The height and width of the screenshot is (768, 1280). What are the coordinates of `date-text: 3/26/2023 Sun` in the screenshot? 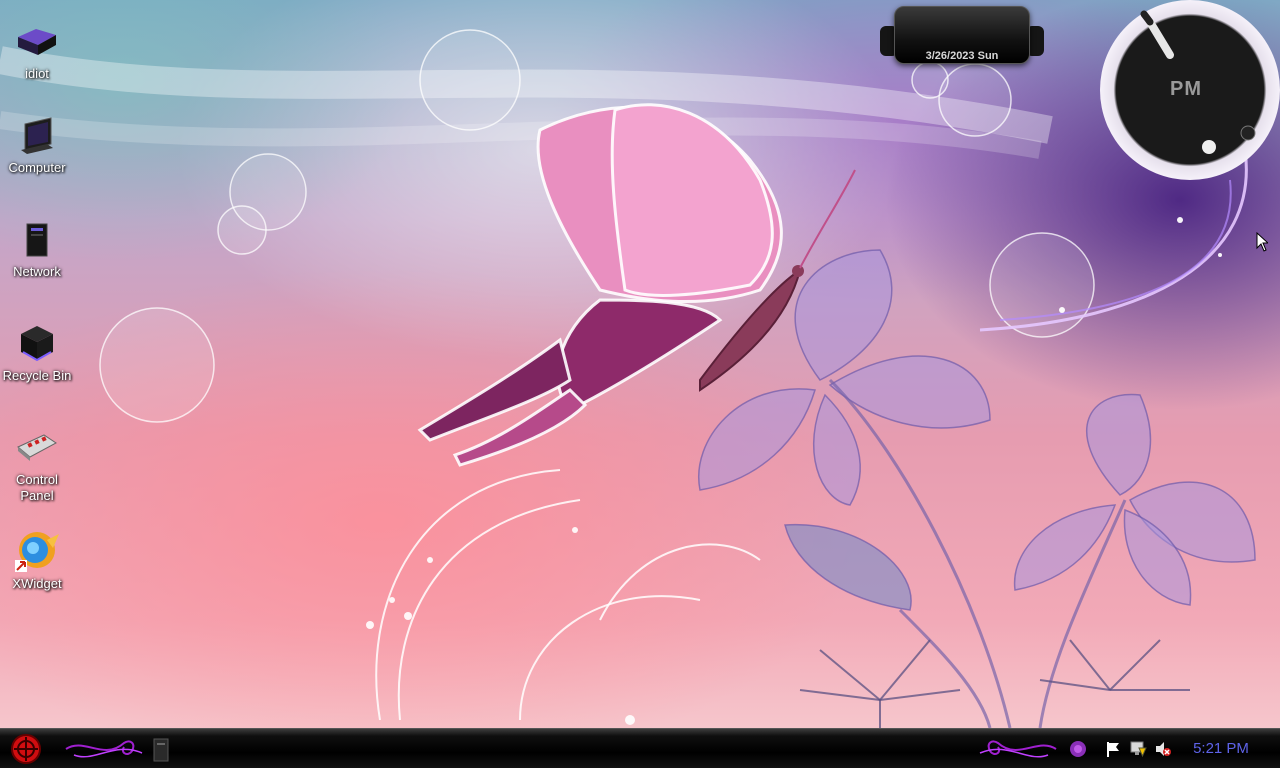 It's located at (962, 56).